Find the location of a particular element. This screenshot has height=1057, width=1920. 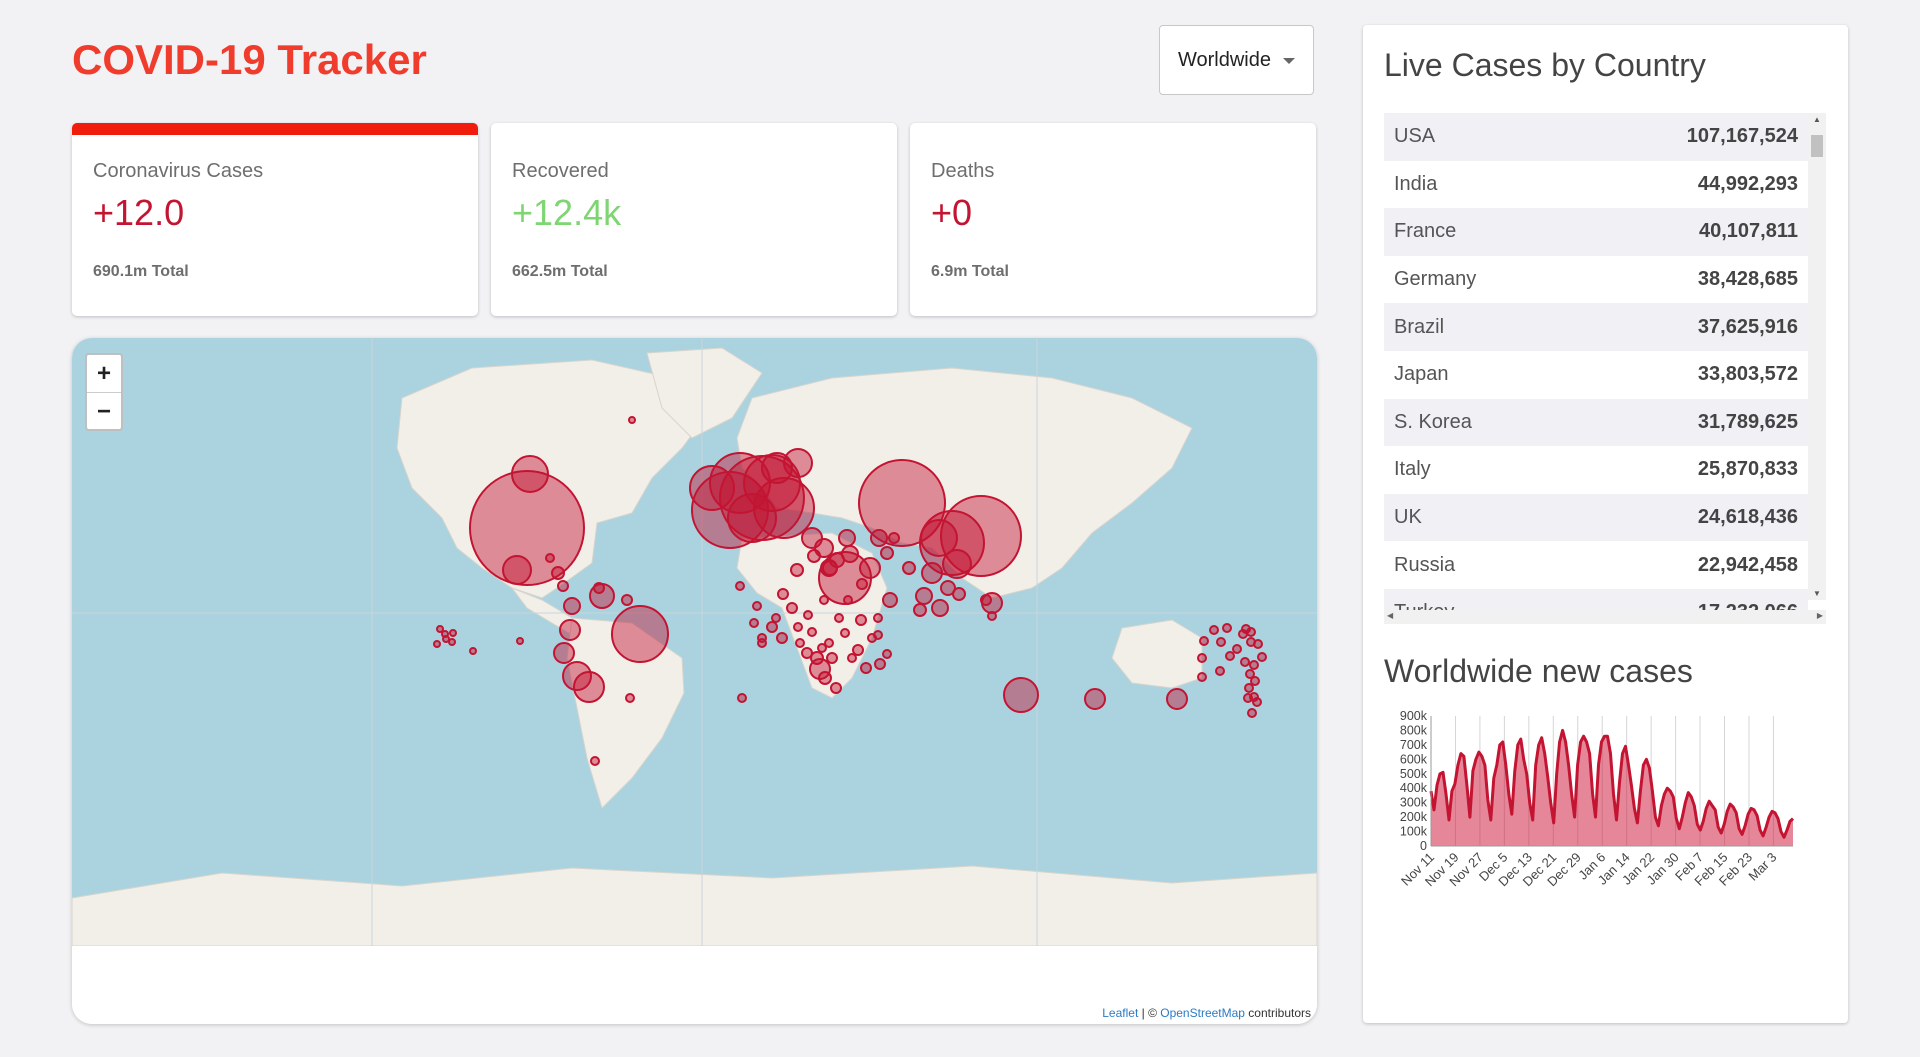

deaths-card: Deaths +0 6.9m Total is located at coordinates (1113, 219).